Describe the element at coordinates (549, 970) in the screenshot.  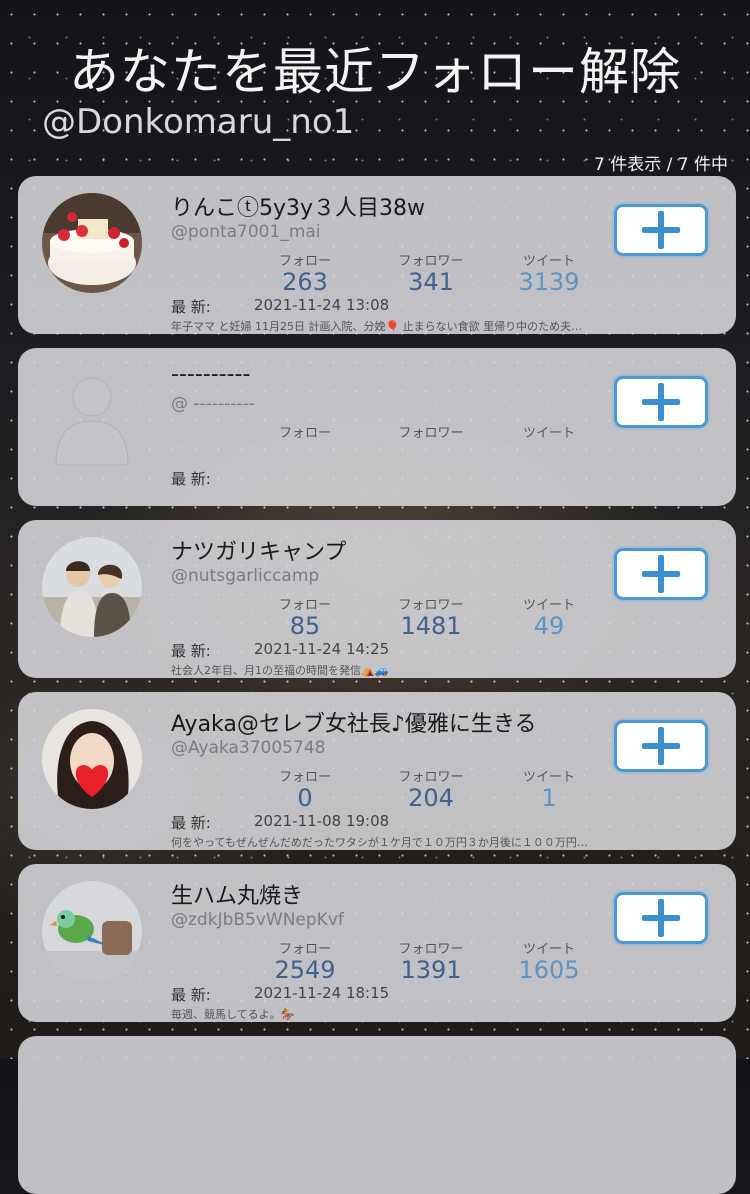
I see `tweets-count: 1605` at that location.